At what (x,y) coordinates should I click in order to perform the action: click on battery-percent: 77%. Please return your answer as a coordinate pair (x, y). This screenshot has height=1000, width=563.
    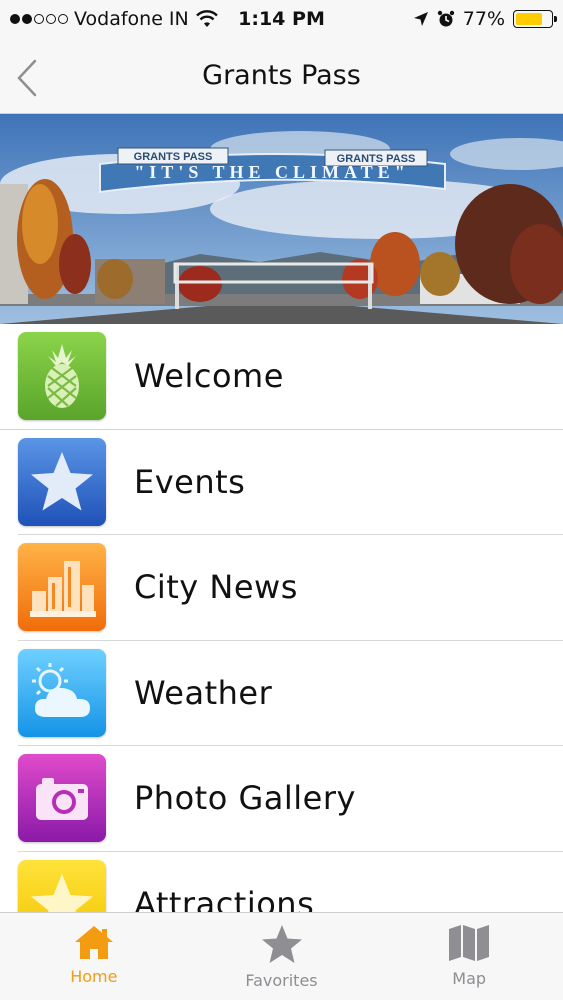
    Looking at the image, I should click on (483, 19).